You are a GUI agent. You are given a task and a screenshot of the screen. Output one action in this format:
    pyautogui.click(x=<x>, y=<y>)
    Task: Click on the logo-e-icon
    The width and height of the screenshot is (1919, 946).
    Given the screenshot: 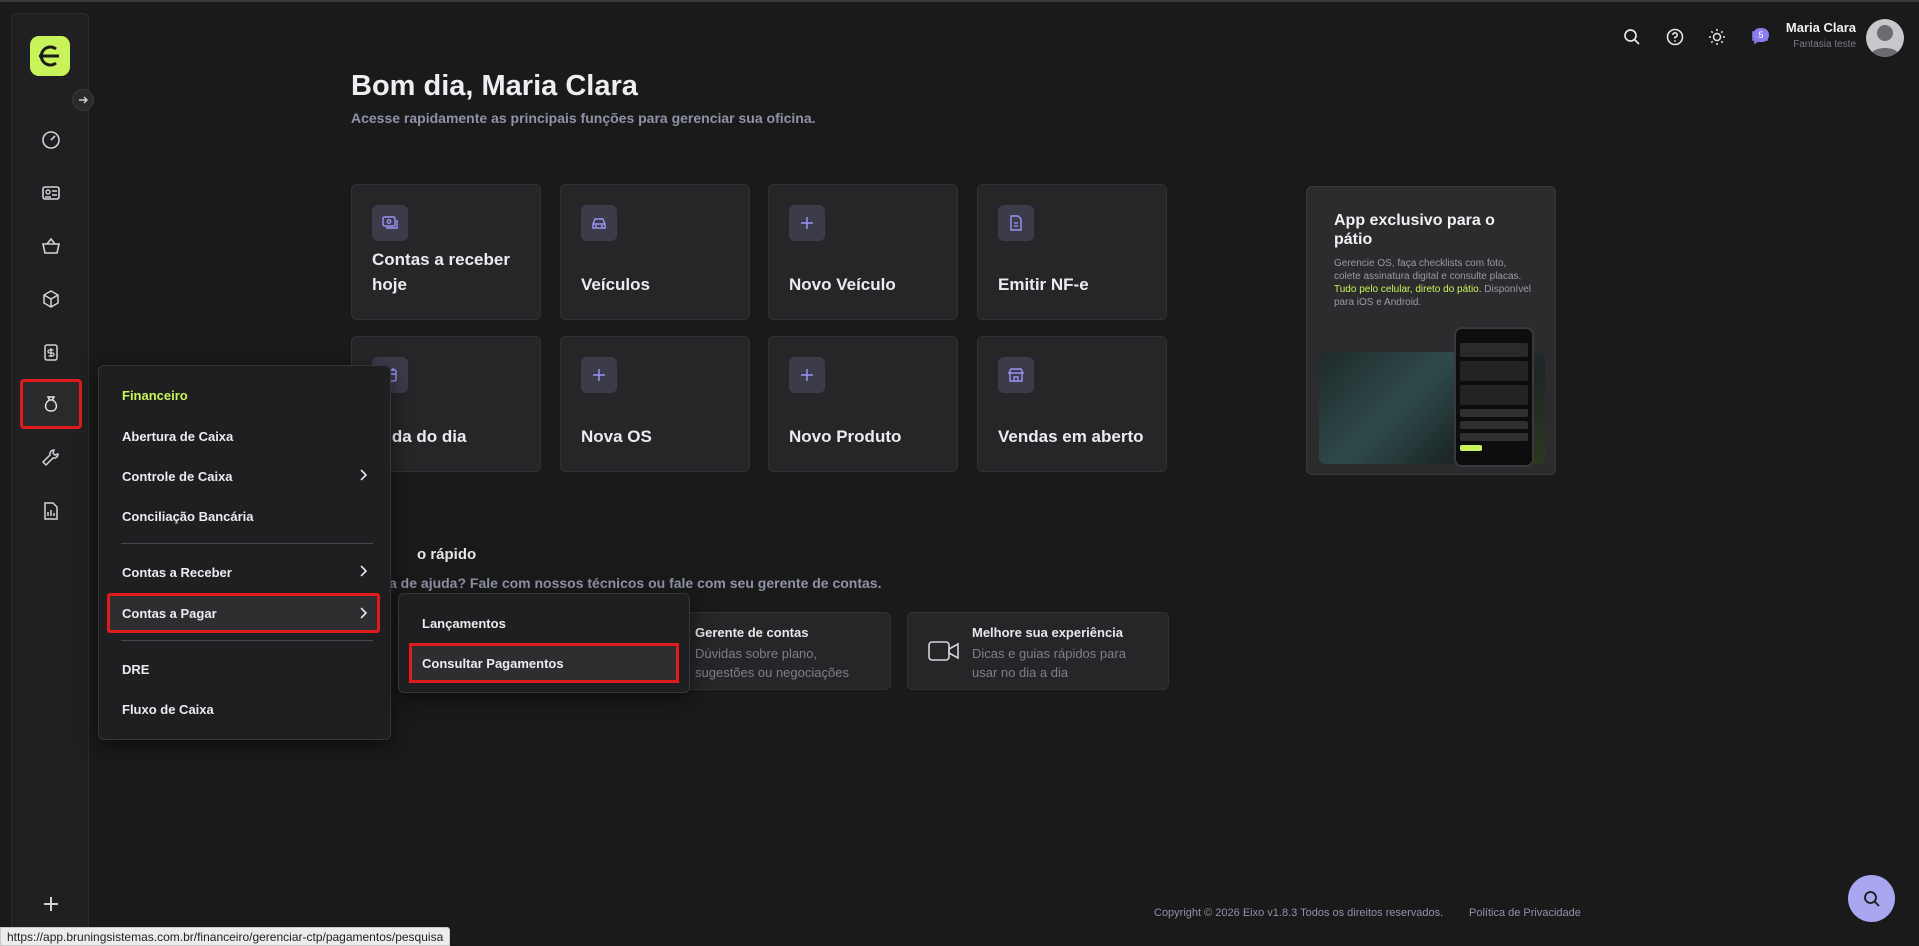 What is the action you would take?
    pyautogui.click(x=49, y=56)
    